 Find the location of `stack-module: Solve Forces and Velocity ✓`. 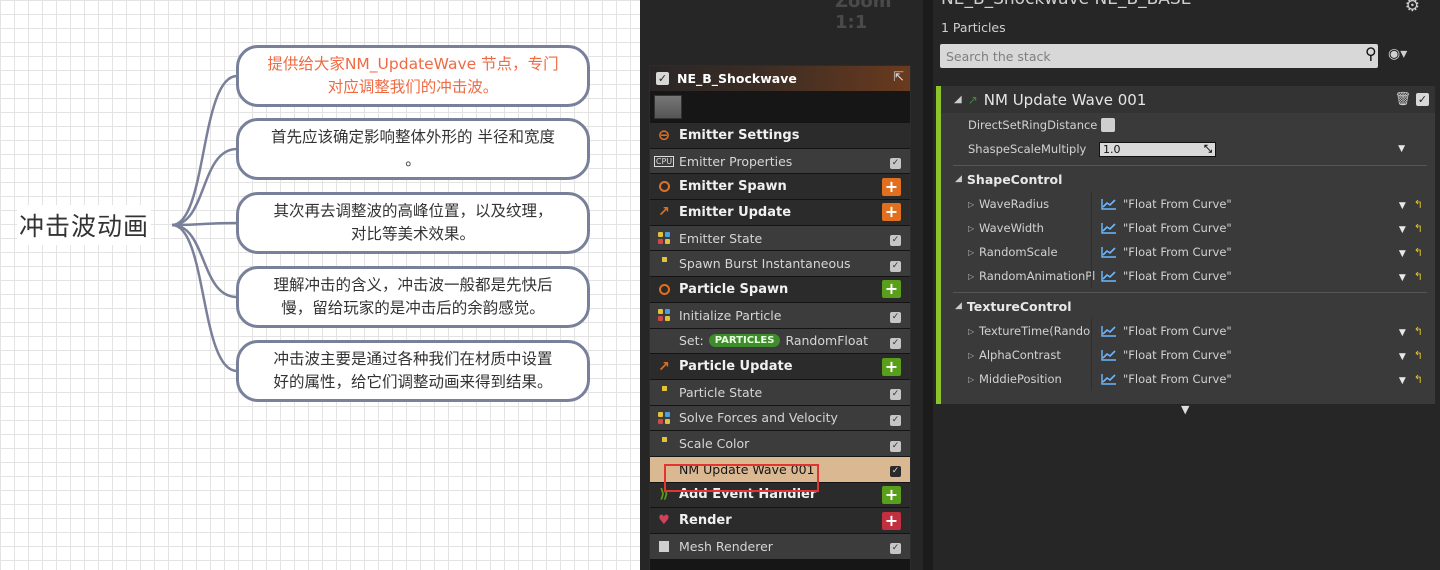

stack-module: Solve Forces and Velocity ✓ is located at coordinates (780, 418).